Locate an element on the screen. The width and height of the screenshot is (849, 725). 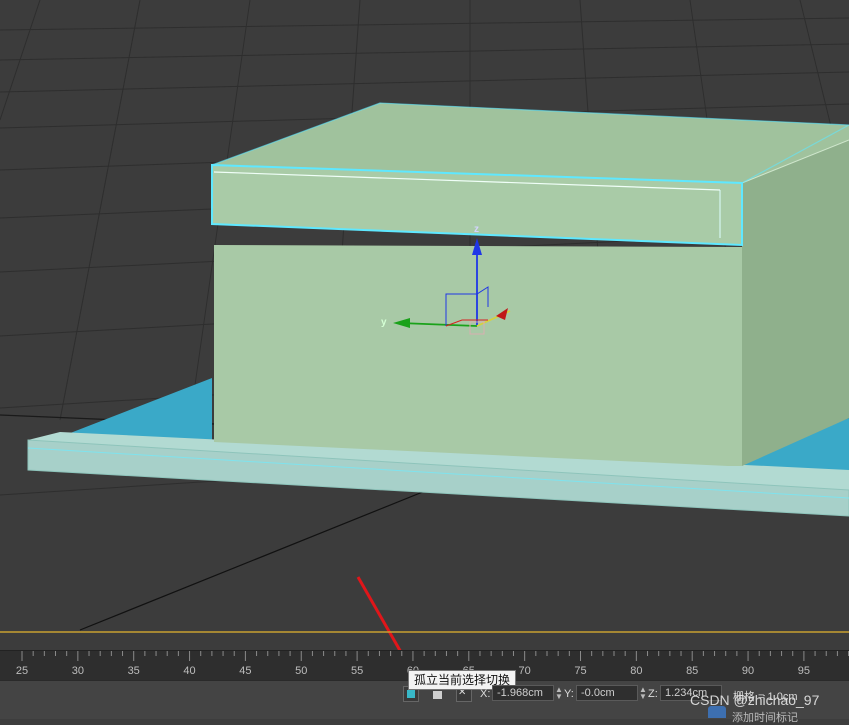
timeline-tick-label: 95 is located at coordinates (804, 671).